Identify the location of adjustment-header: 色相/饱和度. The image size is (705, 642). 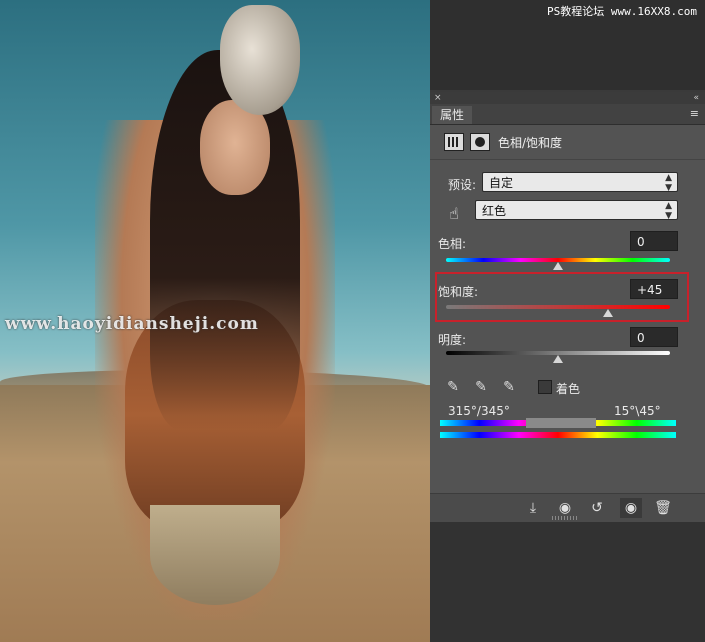
(567, 142).